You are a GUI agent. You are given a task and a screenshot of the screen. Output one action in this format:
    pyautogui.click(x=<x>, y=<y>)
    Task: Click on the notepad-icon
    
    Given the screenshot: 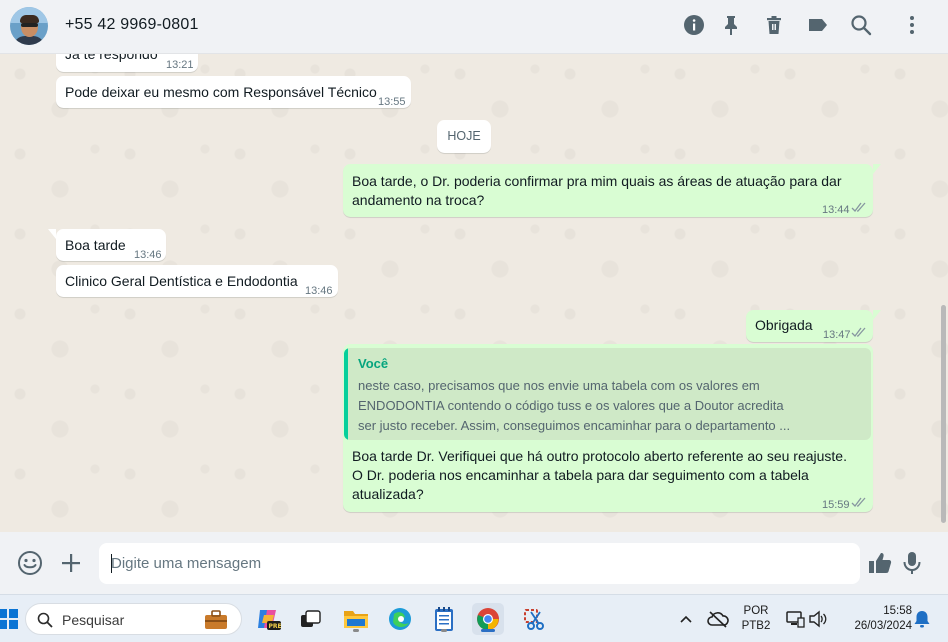 What is the action you would take?
    pyautogui.click(x=444, y=619)
    